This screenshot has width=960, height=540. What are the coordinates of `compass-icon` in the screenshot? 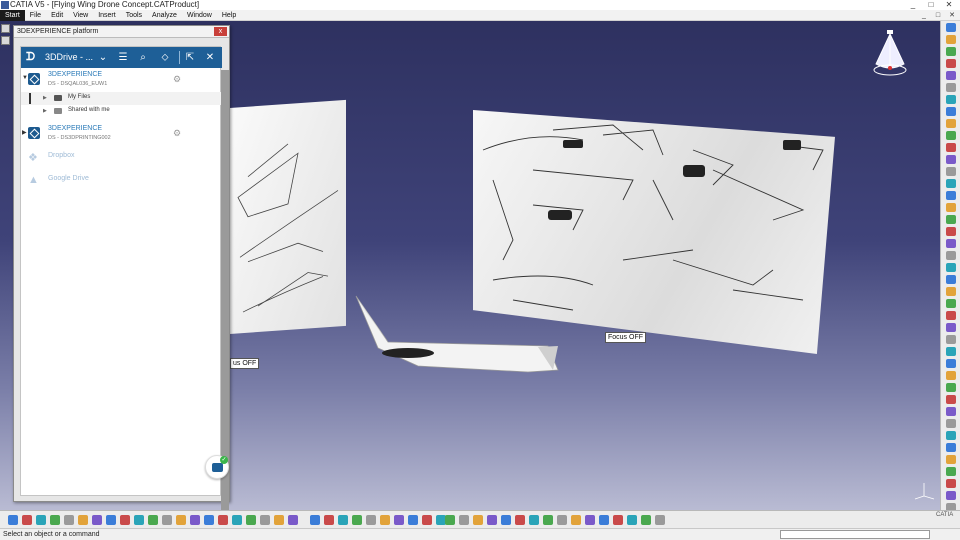 It's located at (890, 55).